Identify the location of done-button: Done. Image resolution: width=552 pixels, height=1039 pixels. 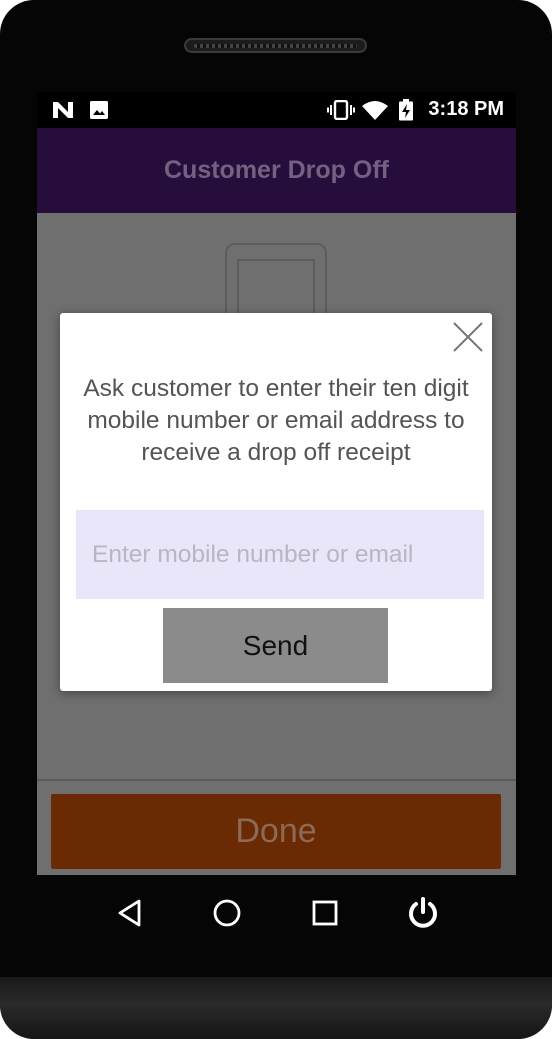
(276, 831).